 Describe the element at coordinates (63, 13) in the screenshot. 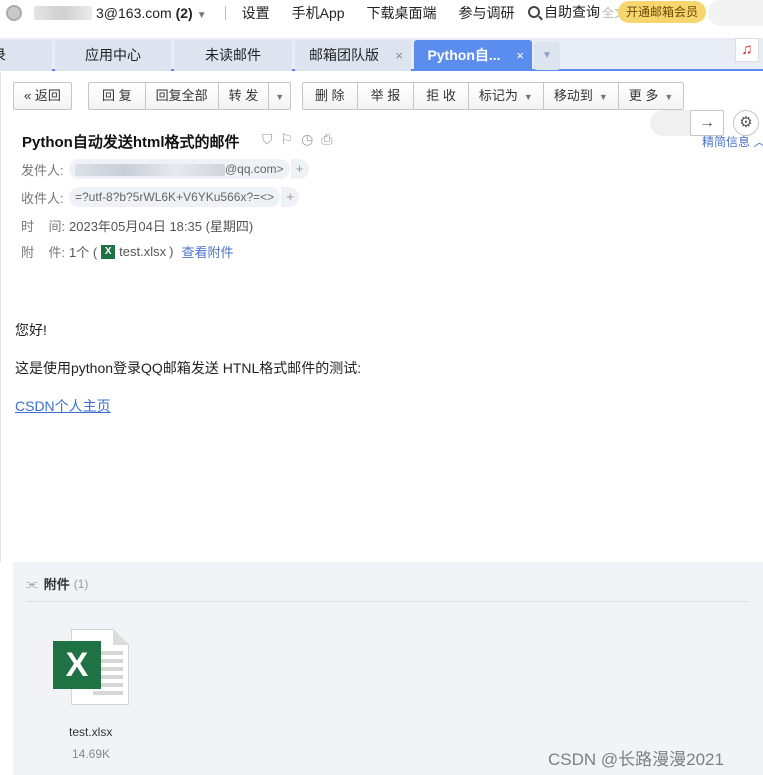

I see `account-name-blurred` at that location.